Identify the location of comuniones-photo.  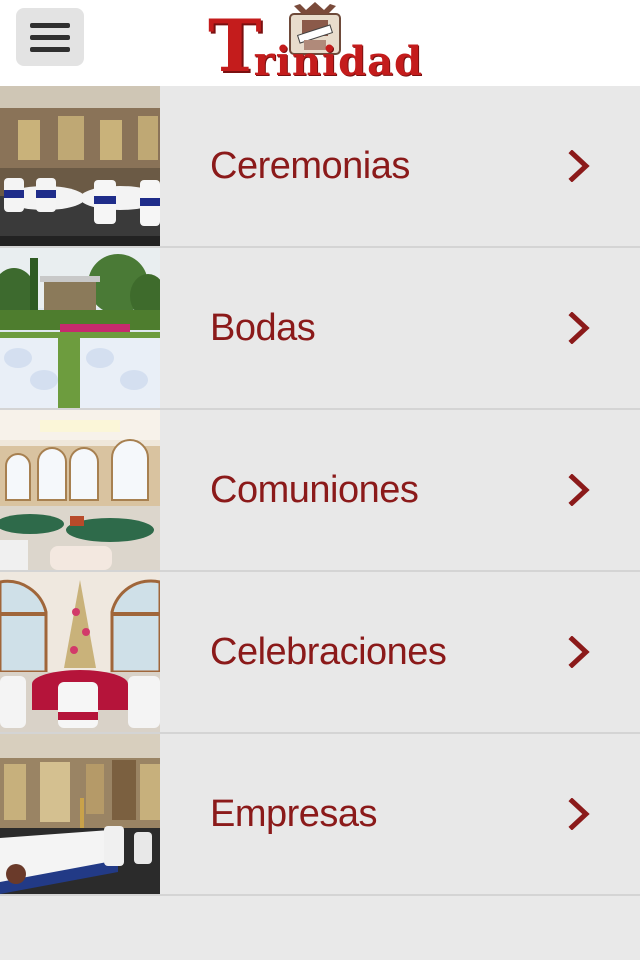
(80, 490).